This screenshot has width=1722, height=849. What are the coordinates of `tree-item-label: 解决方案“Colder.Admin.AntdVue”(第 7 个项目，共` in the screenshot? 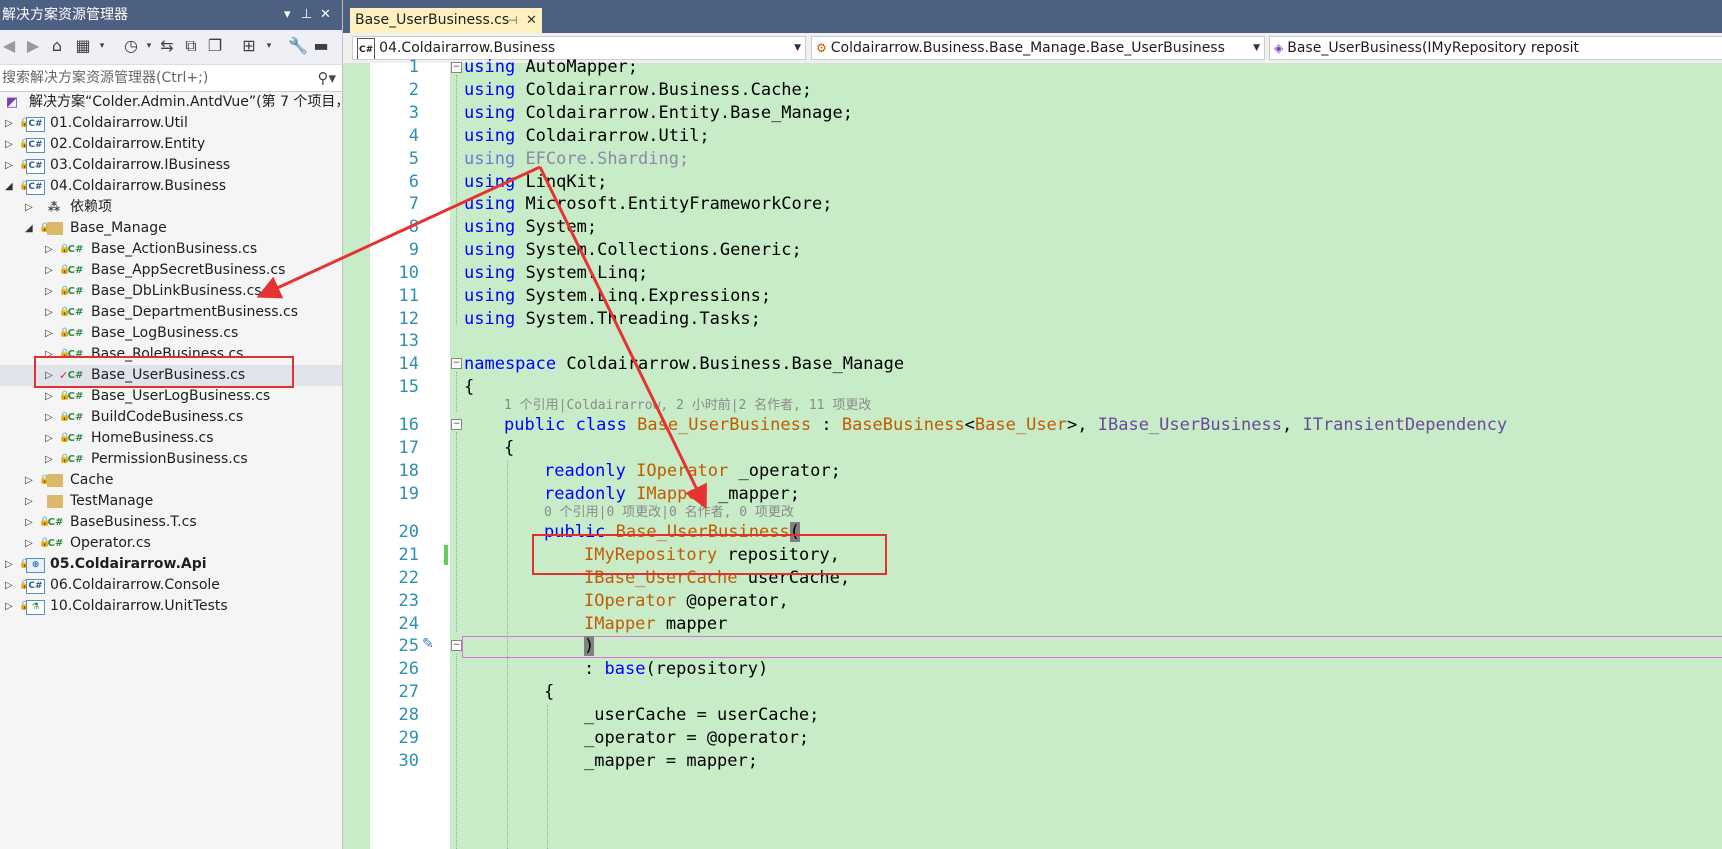 It's located at (186, 102).